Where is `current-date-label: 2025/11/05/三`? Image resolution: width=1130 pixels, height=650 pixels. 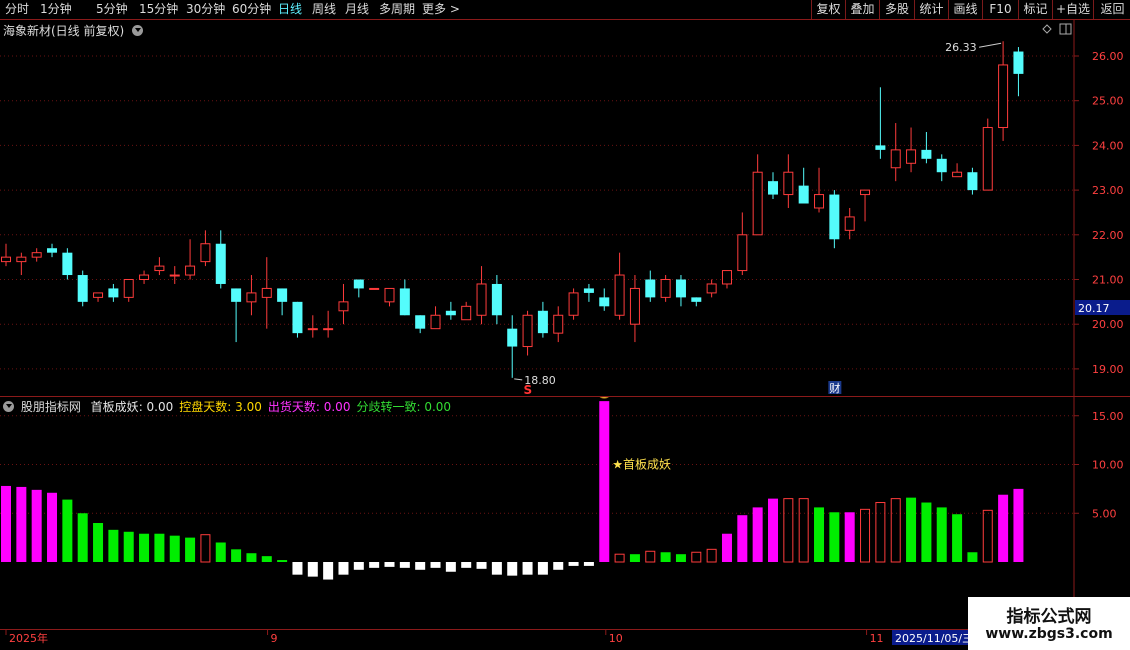
current-date-label: 2025/11/05/三 is located at coordinates (934, 638).